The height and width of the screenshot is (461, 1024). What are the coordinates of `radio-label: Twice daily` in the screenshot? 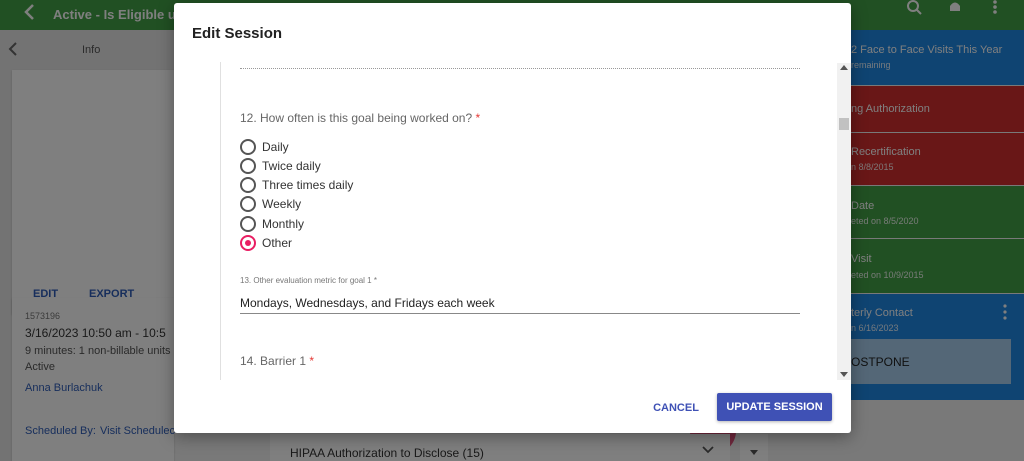 It's located at (291, 166).